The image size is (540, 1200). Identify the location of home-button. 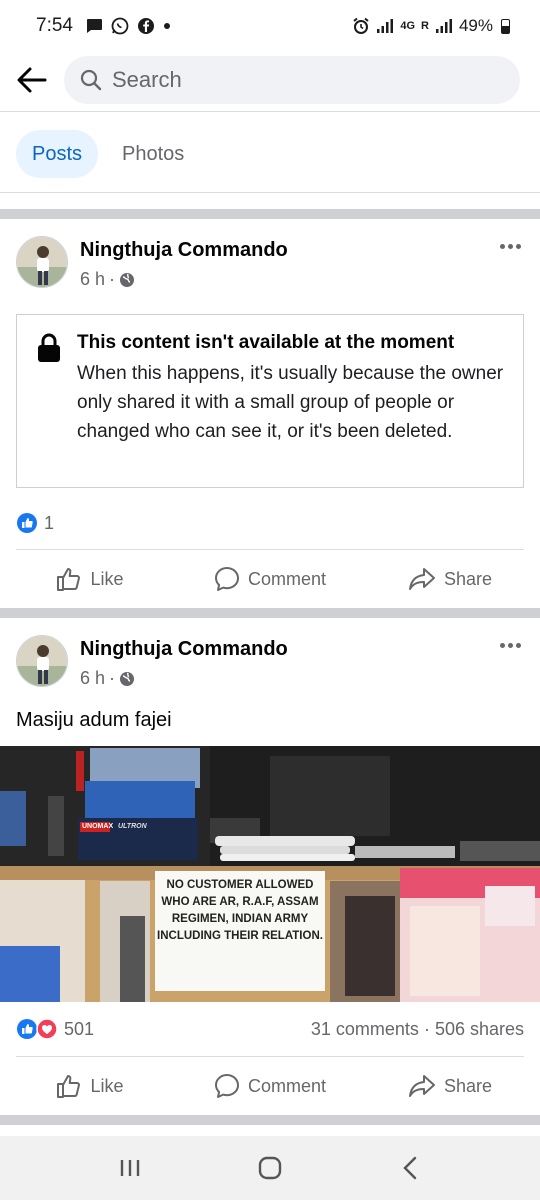
(270, 1168).